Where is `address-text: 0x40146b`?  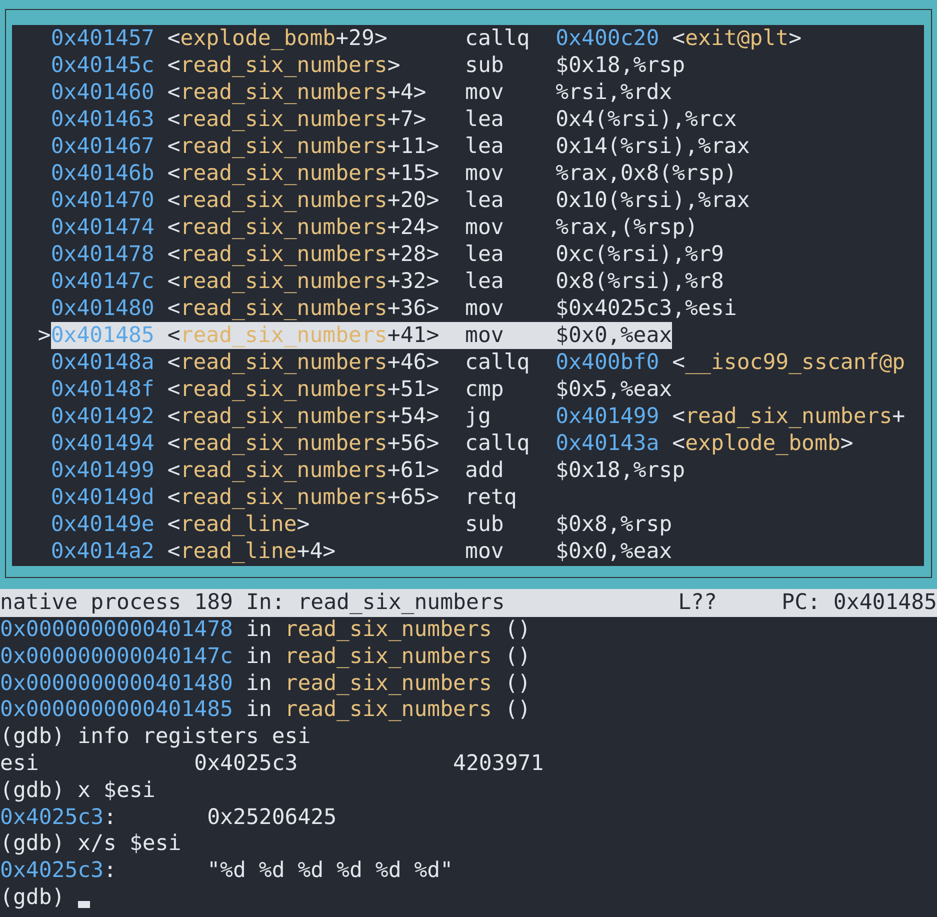
address-text: 0x40146b is located at coordinates (102, 173).